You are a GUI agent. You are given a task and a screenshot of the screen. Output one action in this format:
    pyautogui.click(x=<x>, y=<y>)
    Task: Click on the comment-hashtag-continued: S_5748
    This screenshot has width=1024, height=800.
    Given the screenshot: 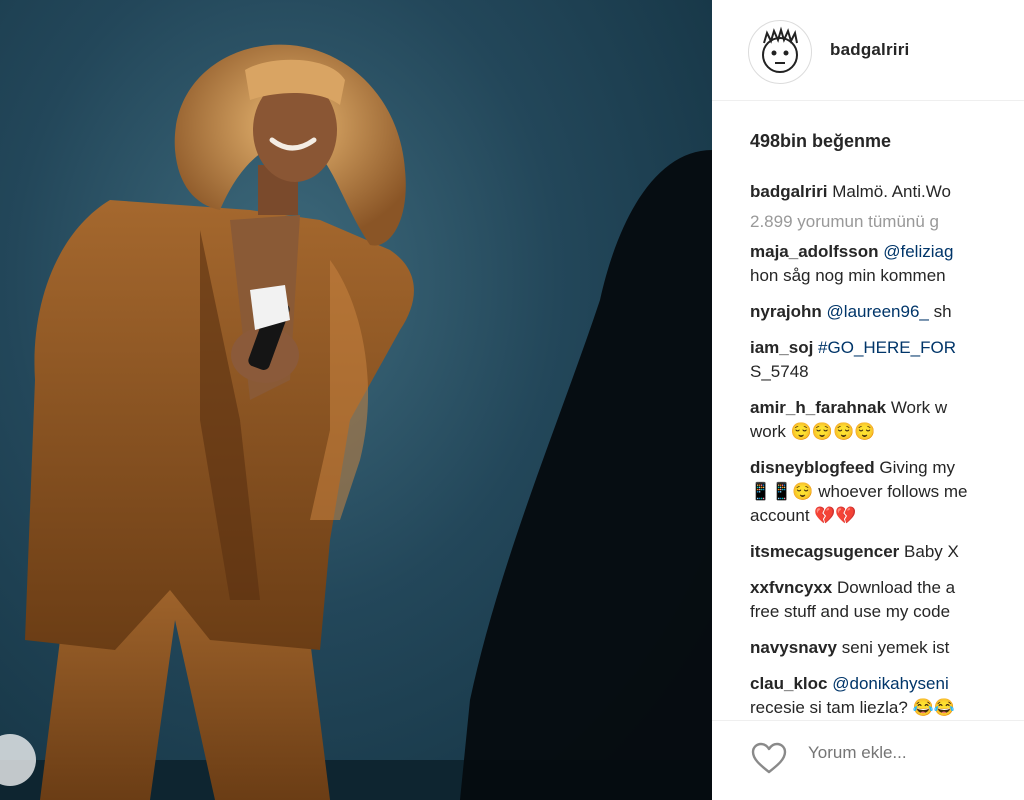 What is the action you would take?
    pyautogui.click(x=887, y=372)
    